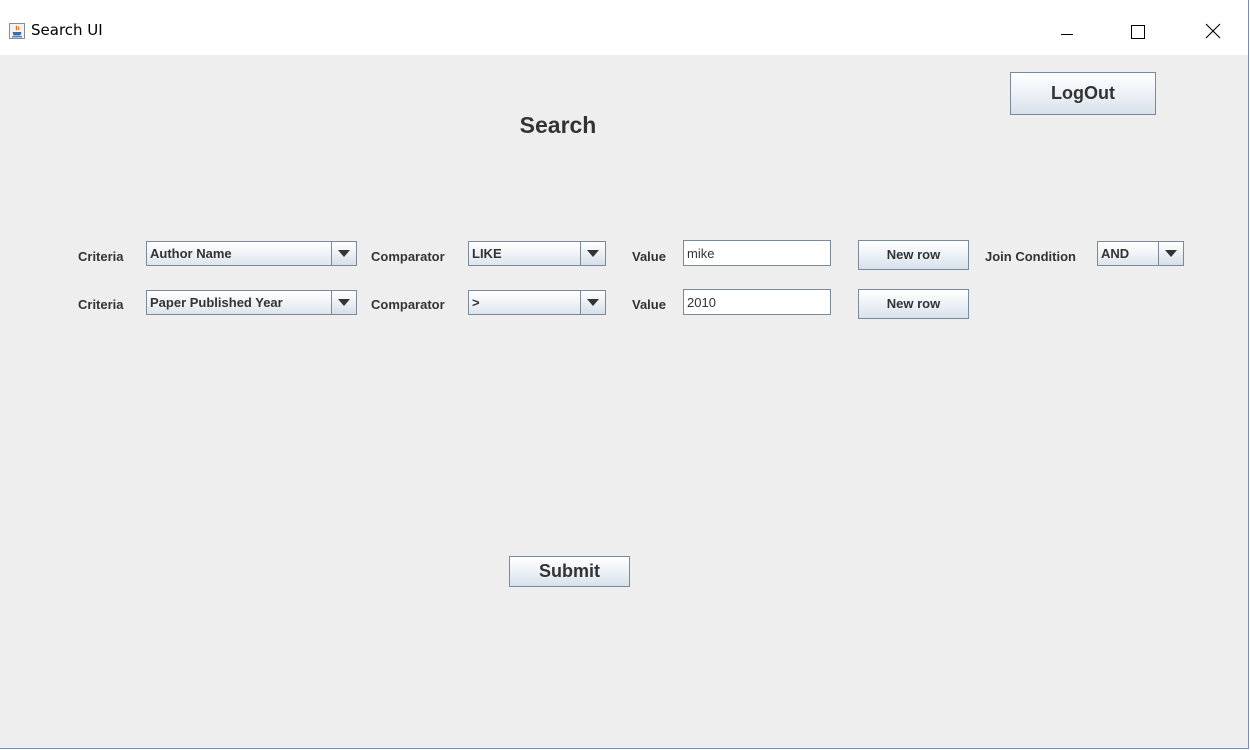  Describe the element at coordinates (1030, 256) in the screenshot. I see `join-condition-label: Join Condition` at that location.